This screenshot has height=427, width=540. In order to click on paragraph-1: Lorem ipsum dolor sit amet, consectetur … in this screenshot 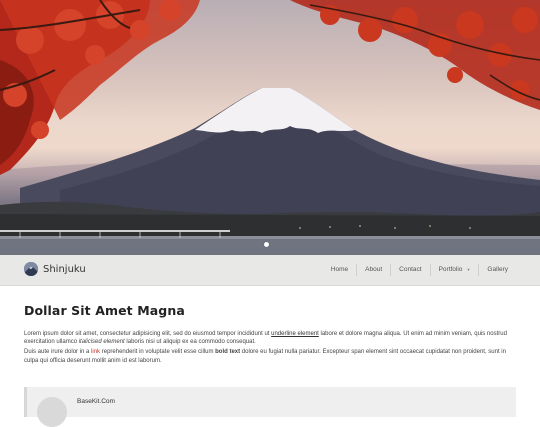, I will do `click(270, 338)`.